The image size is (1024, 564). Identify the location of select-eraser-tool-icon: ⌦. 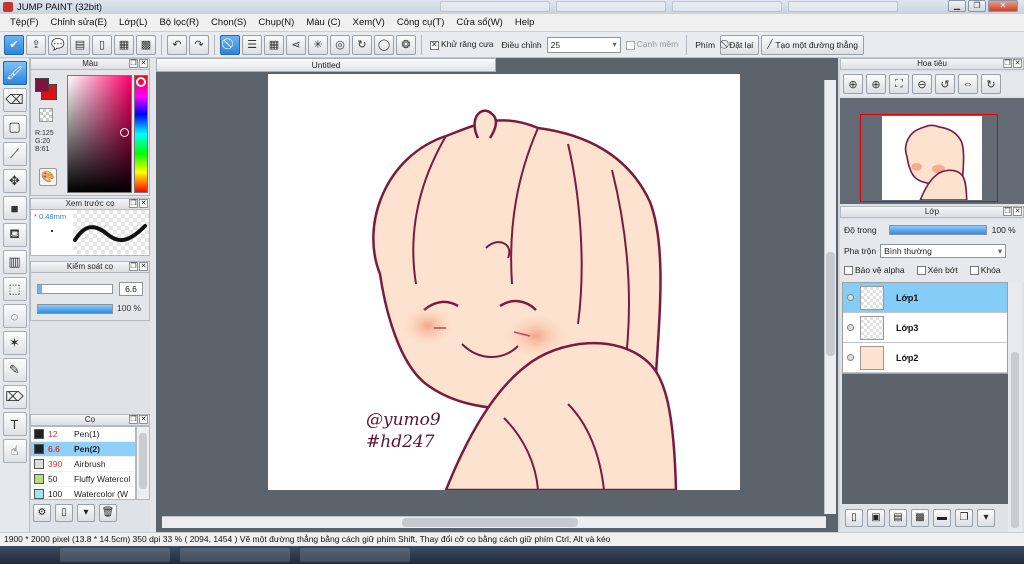
(14, 397).